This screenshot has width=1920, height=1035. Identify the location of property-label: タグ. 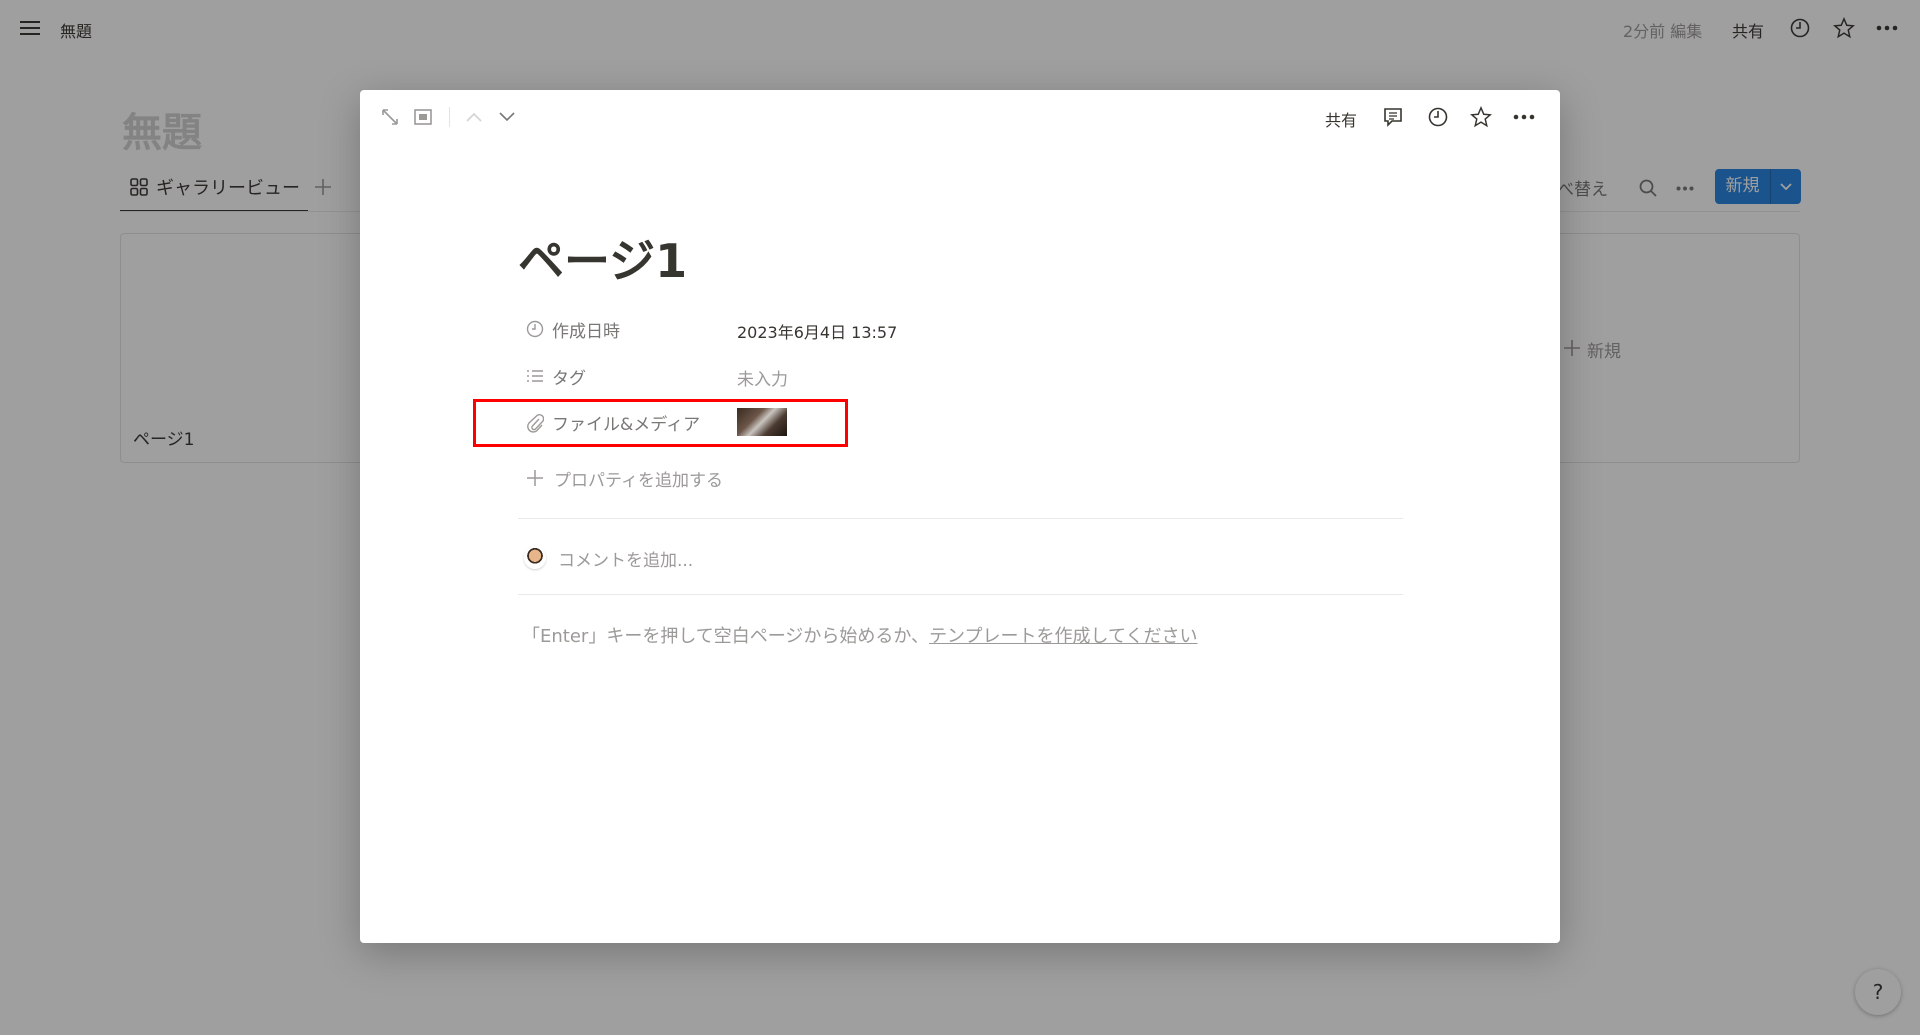
(569, 379).